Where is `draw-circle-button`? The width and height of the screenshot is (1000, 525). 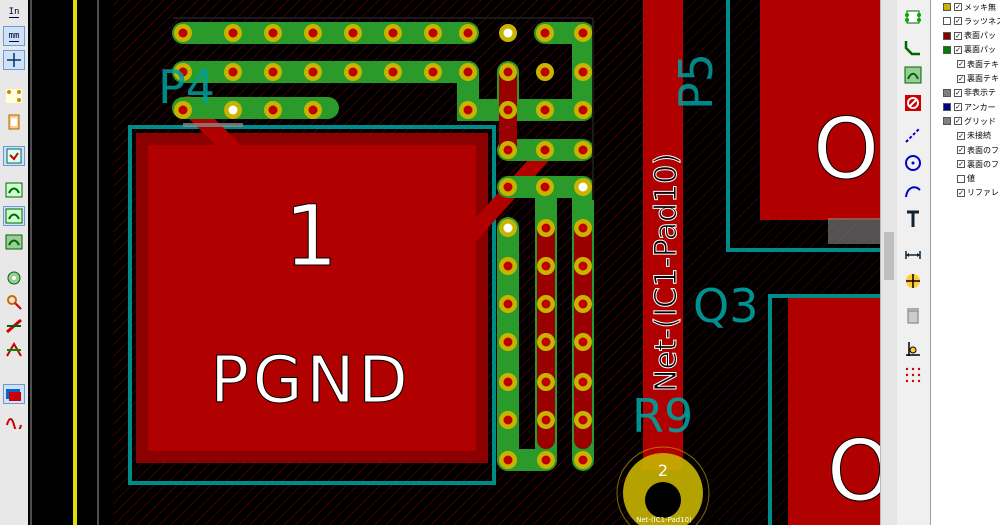
draw-circle-button is located at coordinates (913, 163).